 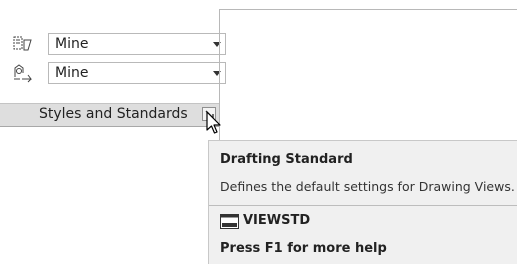 I want to click on drawing-view-style-value: Mine, so click(x=72, y=44).